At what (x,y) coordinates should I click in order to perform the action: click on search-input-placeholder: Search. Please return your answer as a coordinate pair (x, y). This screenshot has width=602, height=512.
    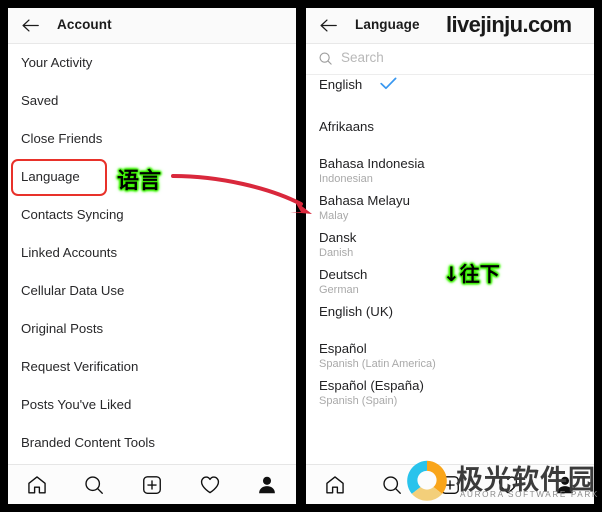
    Looking at the image, I should click on (362, 57).